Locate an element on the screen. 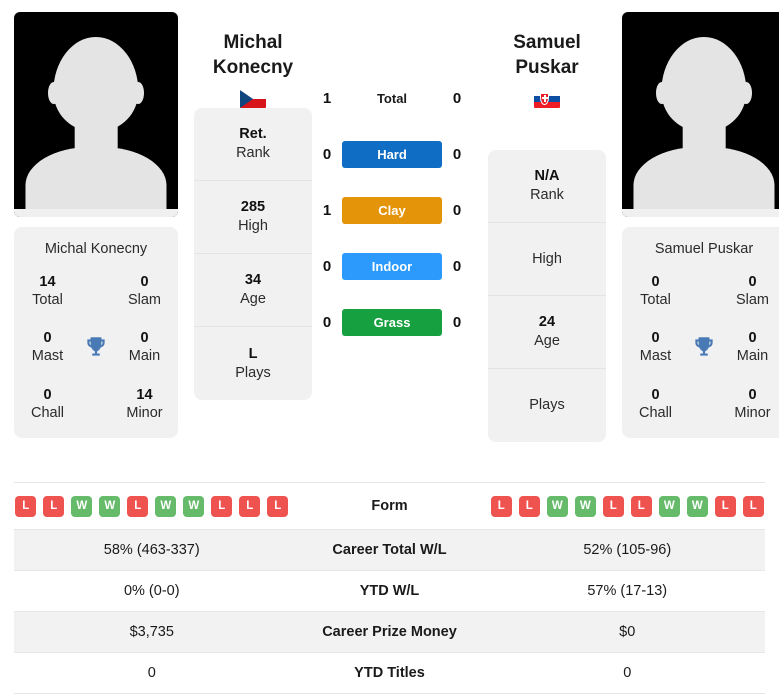 This screenshot has width=779, height=699. table-row-ytd-titles: 0 YTD Titles 0 is located at coordinates (389, 673).